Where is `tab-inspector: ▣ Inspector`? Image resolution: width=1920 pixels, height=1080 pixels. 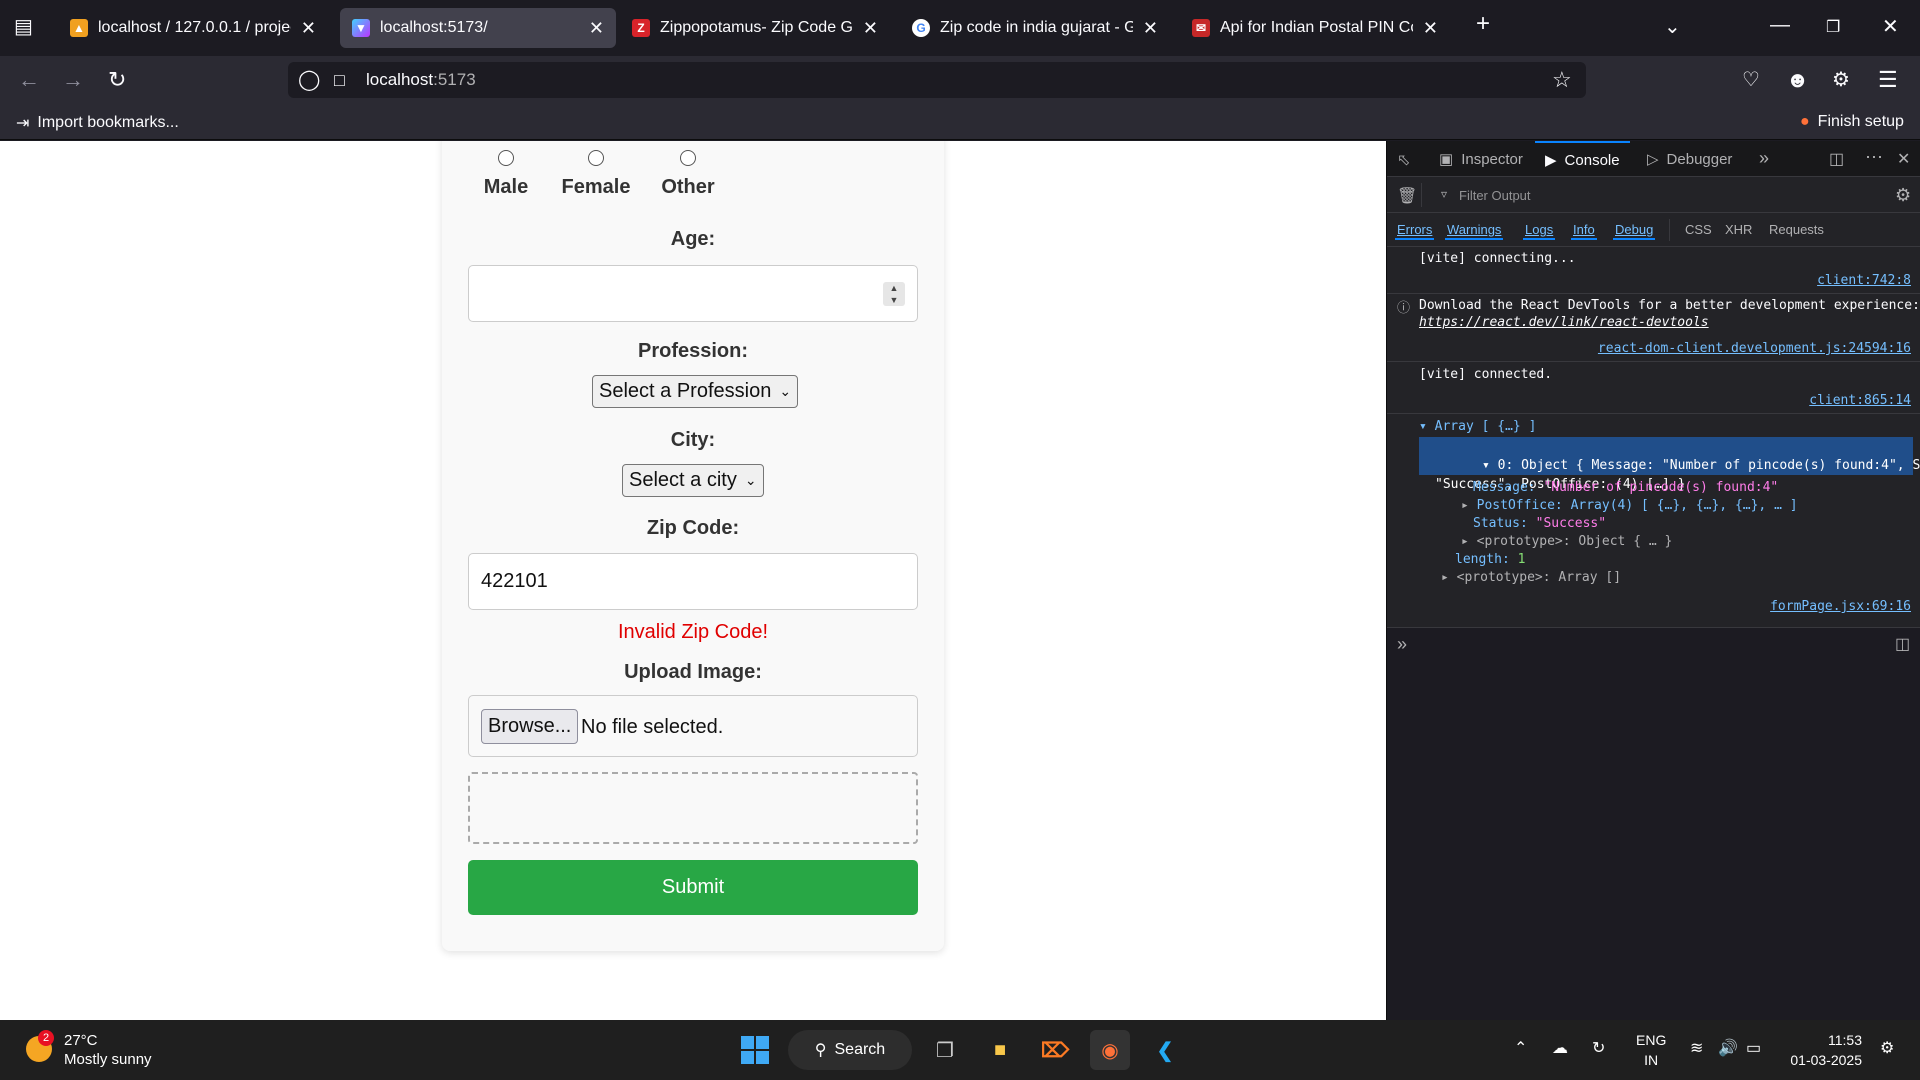
tab-inspector: ▣ Inspector is located at coordinates (1481, 159).